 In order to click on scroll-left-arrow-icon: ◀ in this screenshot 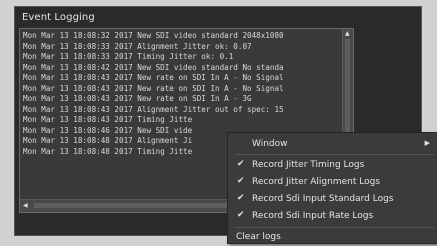, I will do `click(25, 205)`.